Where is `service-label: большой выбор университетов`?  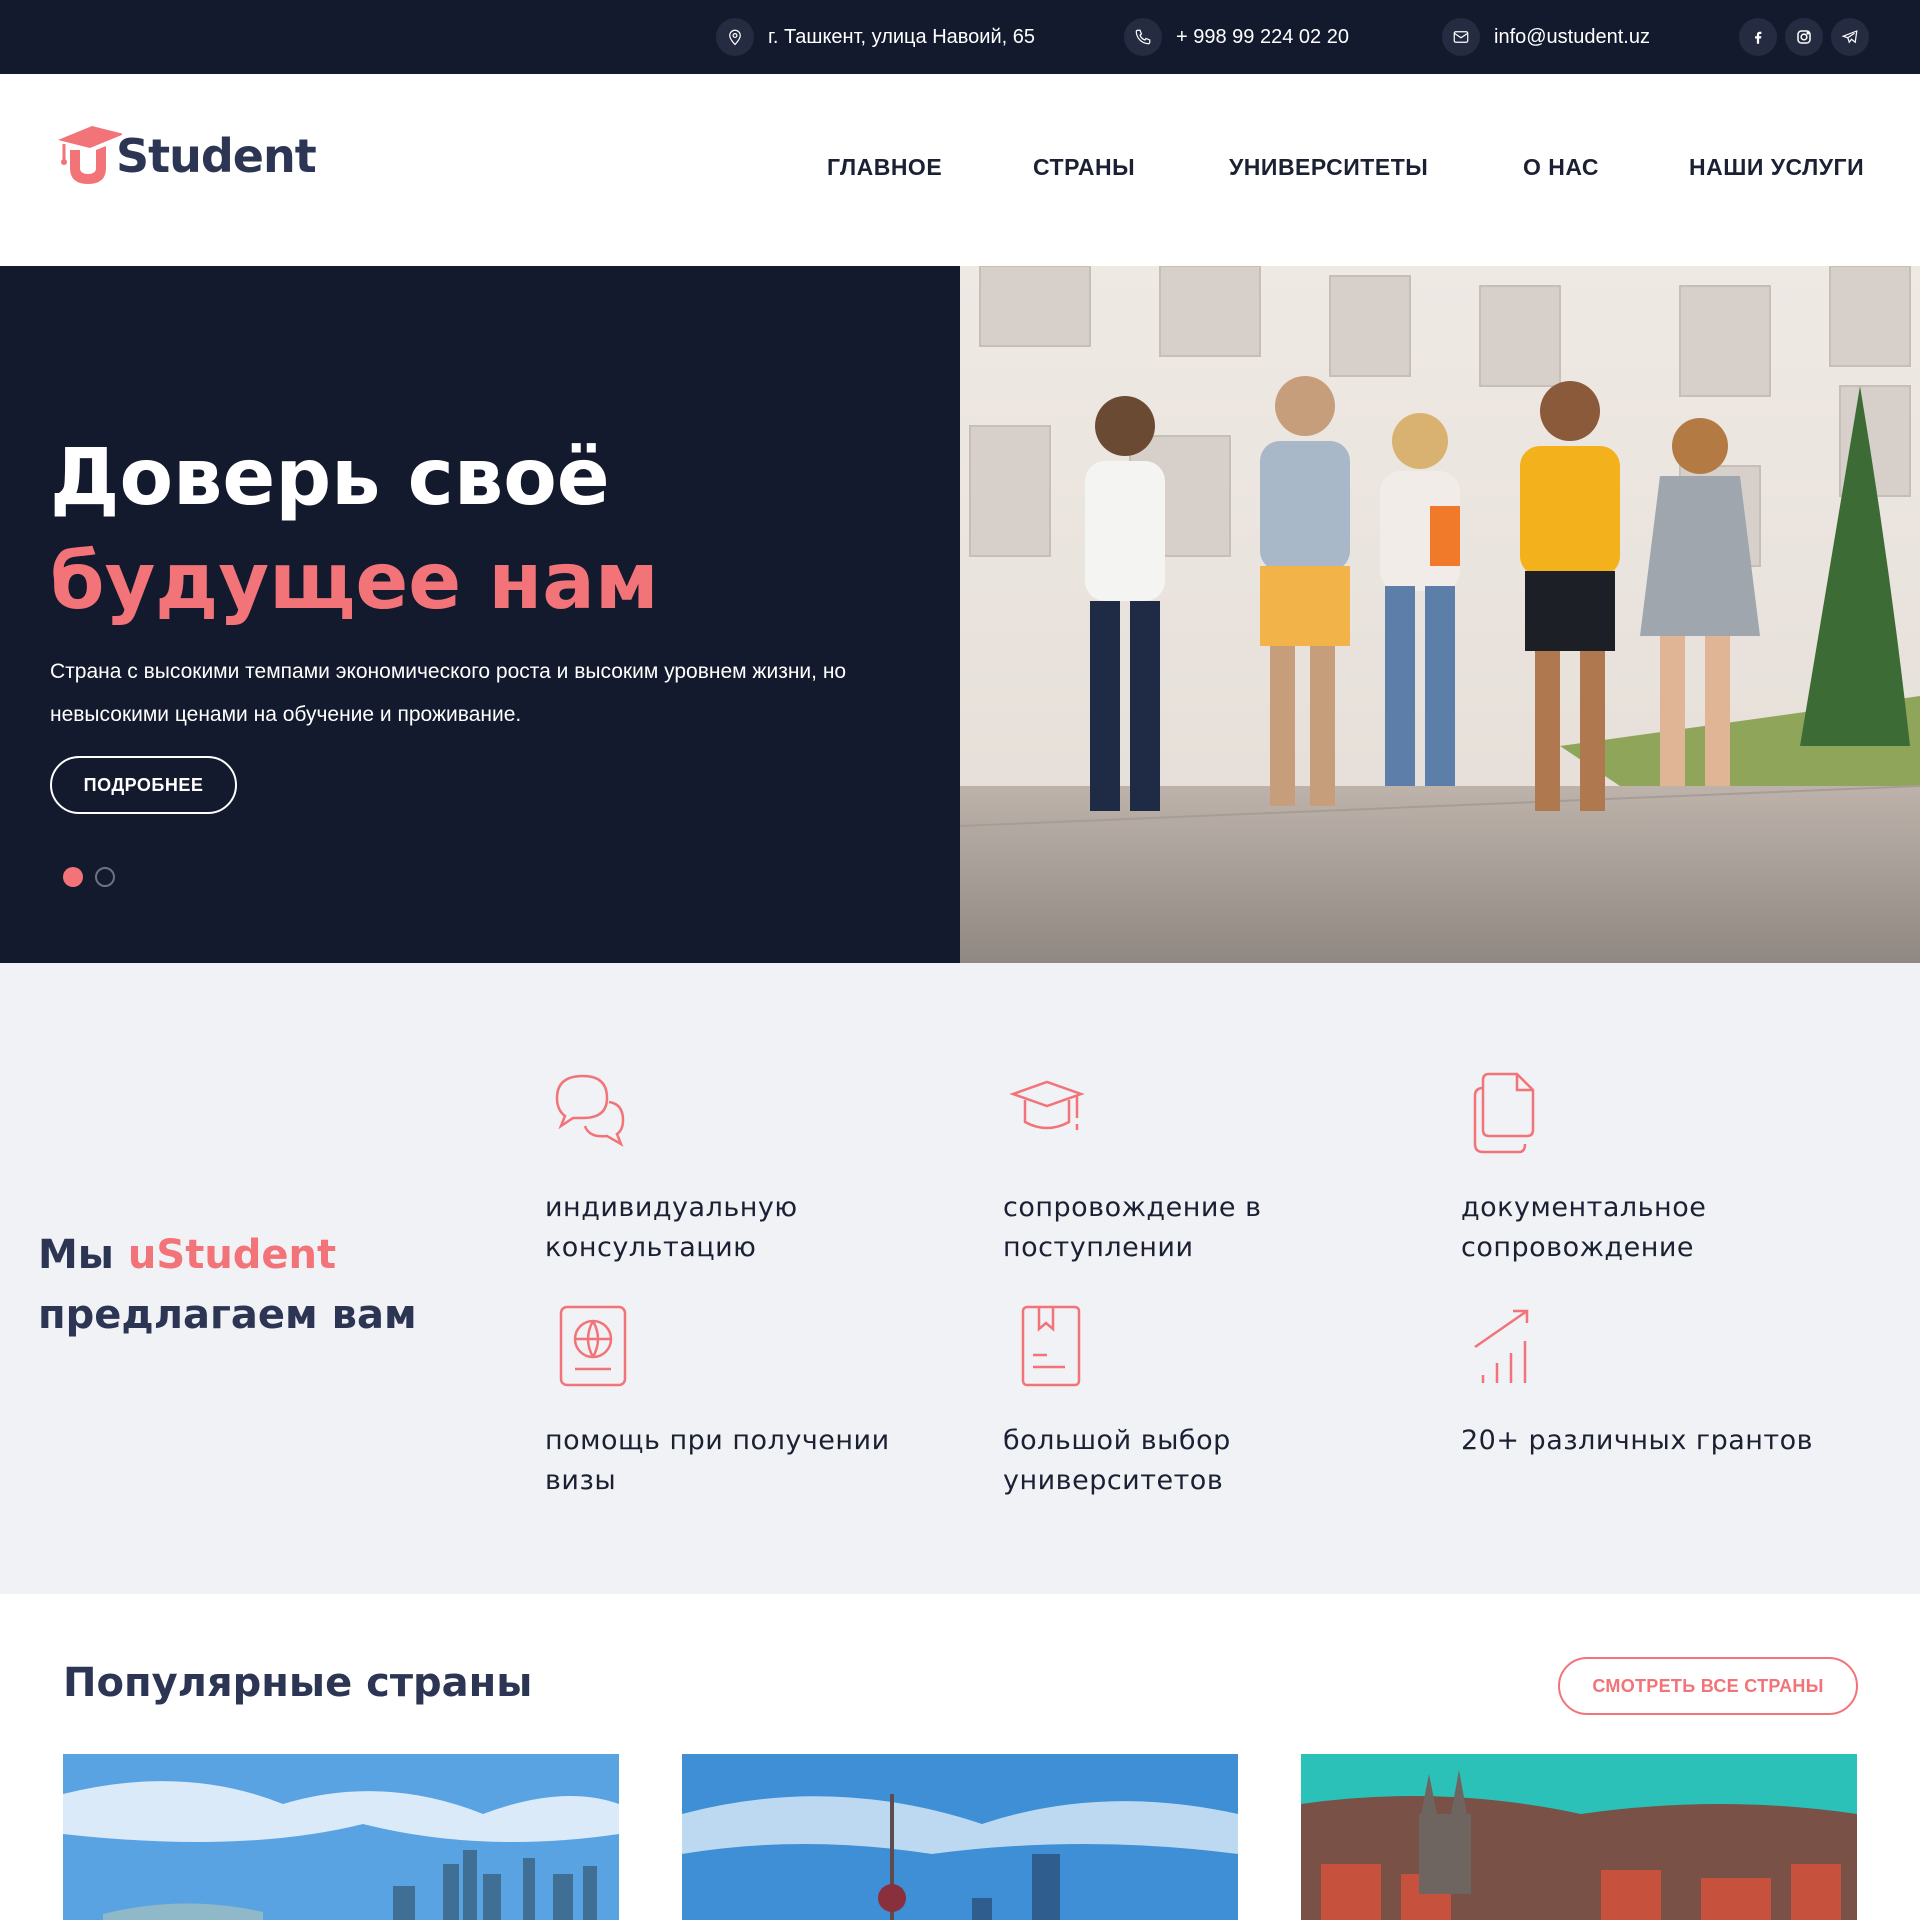
service-label: большой выбор университетов is located at coordinates (1117, 1460).